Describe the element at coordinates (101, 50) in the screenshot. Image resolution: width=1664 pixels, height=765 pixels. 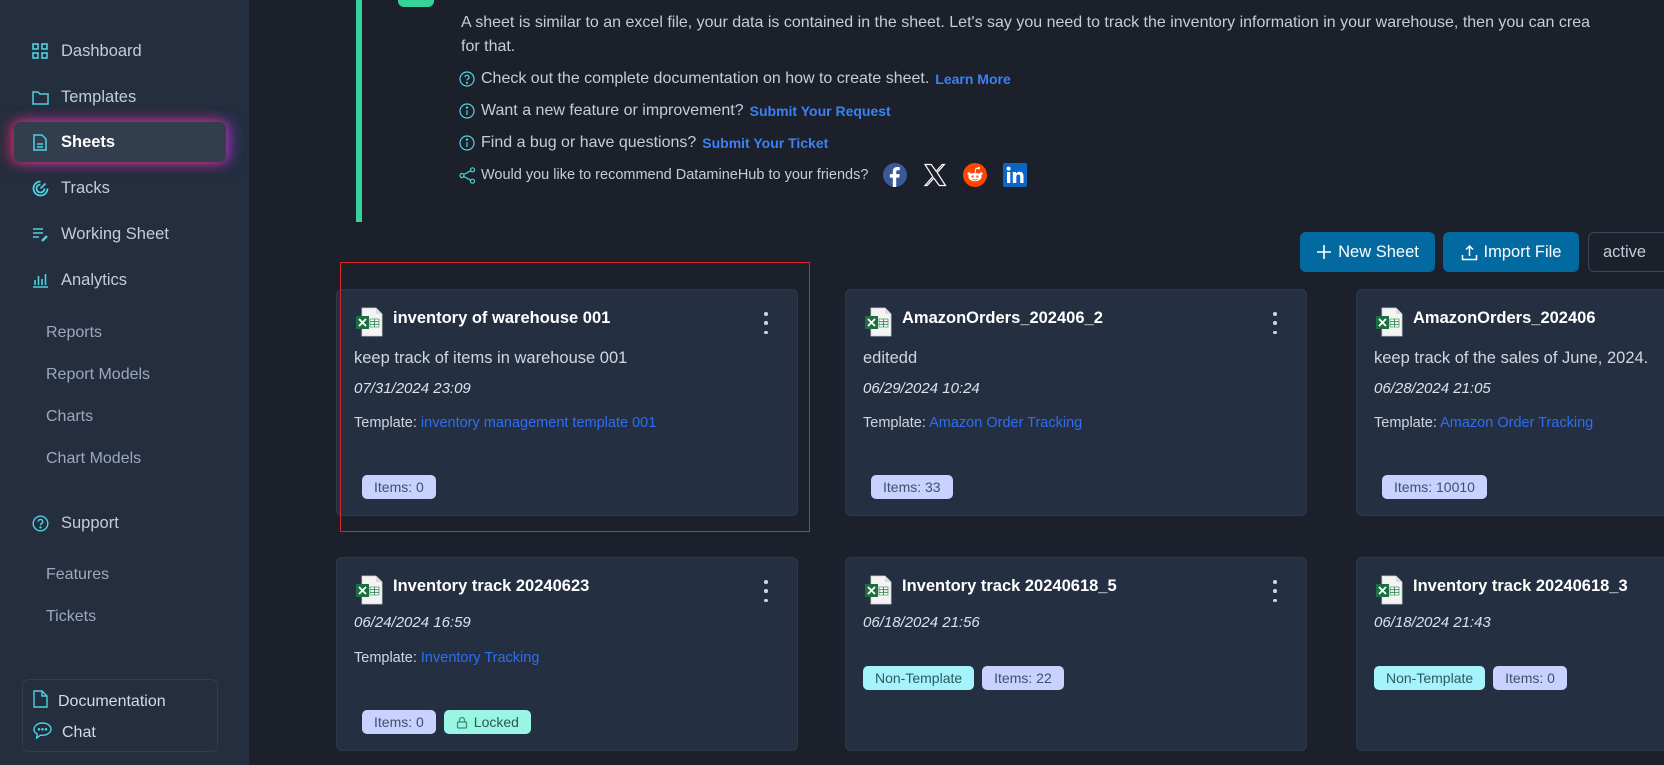
I see `sidebar-item-label: Dashboard` at that location.